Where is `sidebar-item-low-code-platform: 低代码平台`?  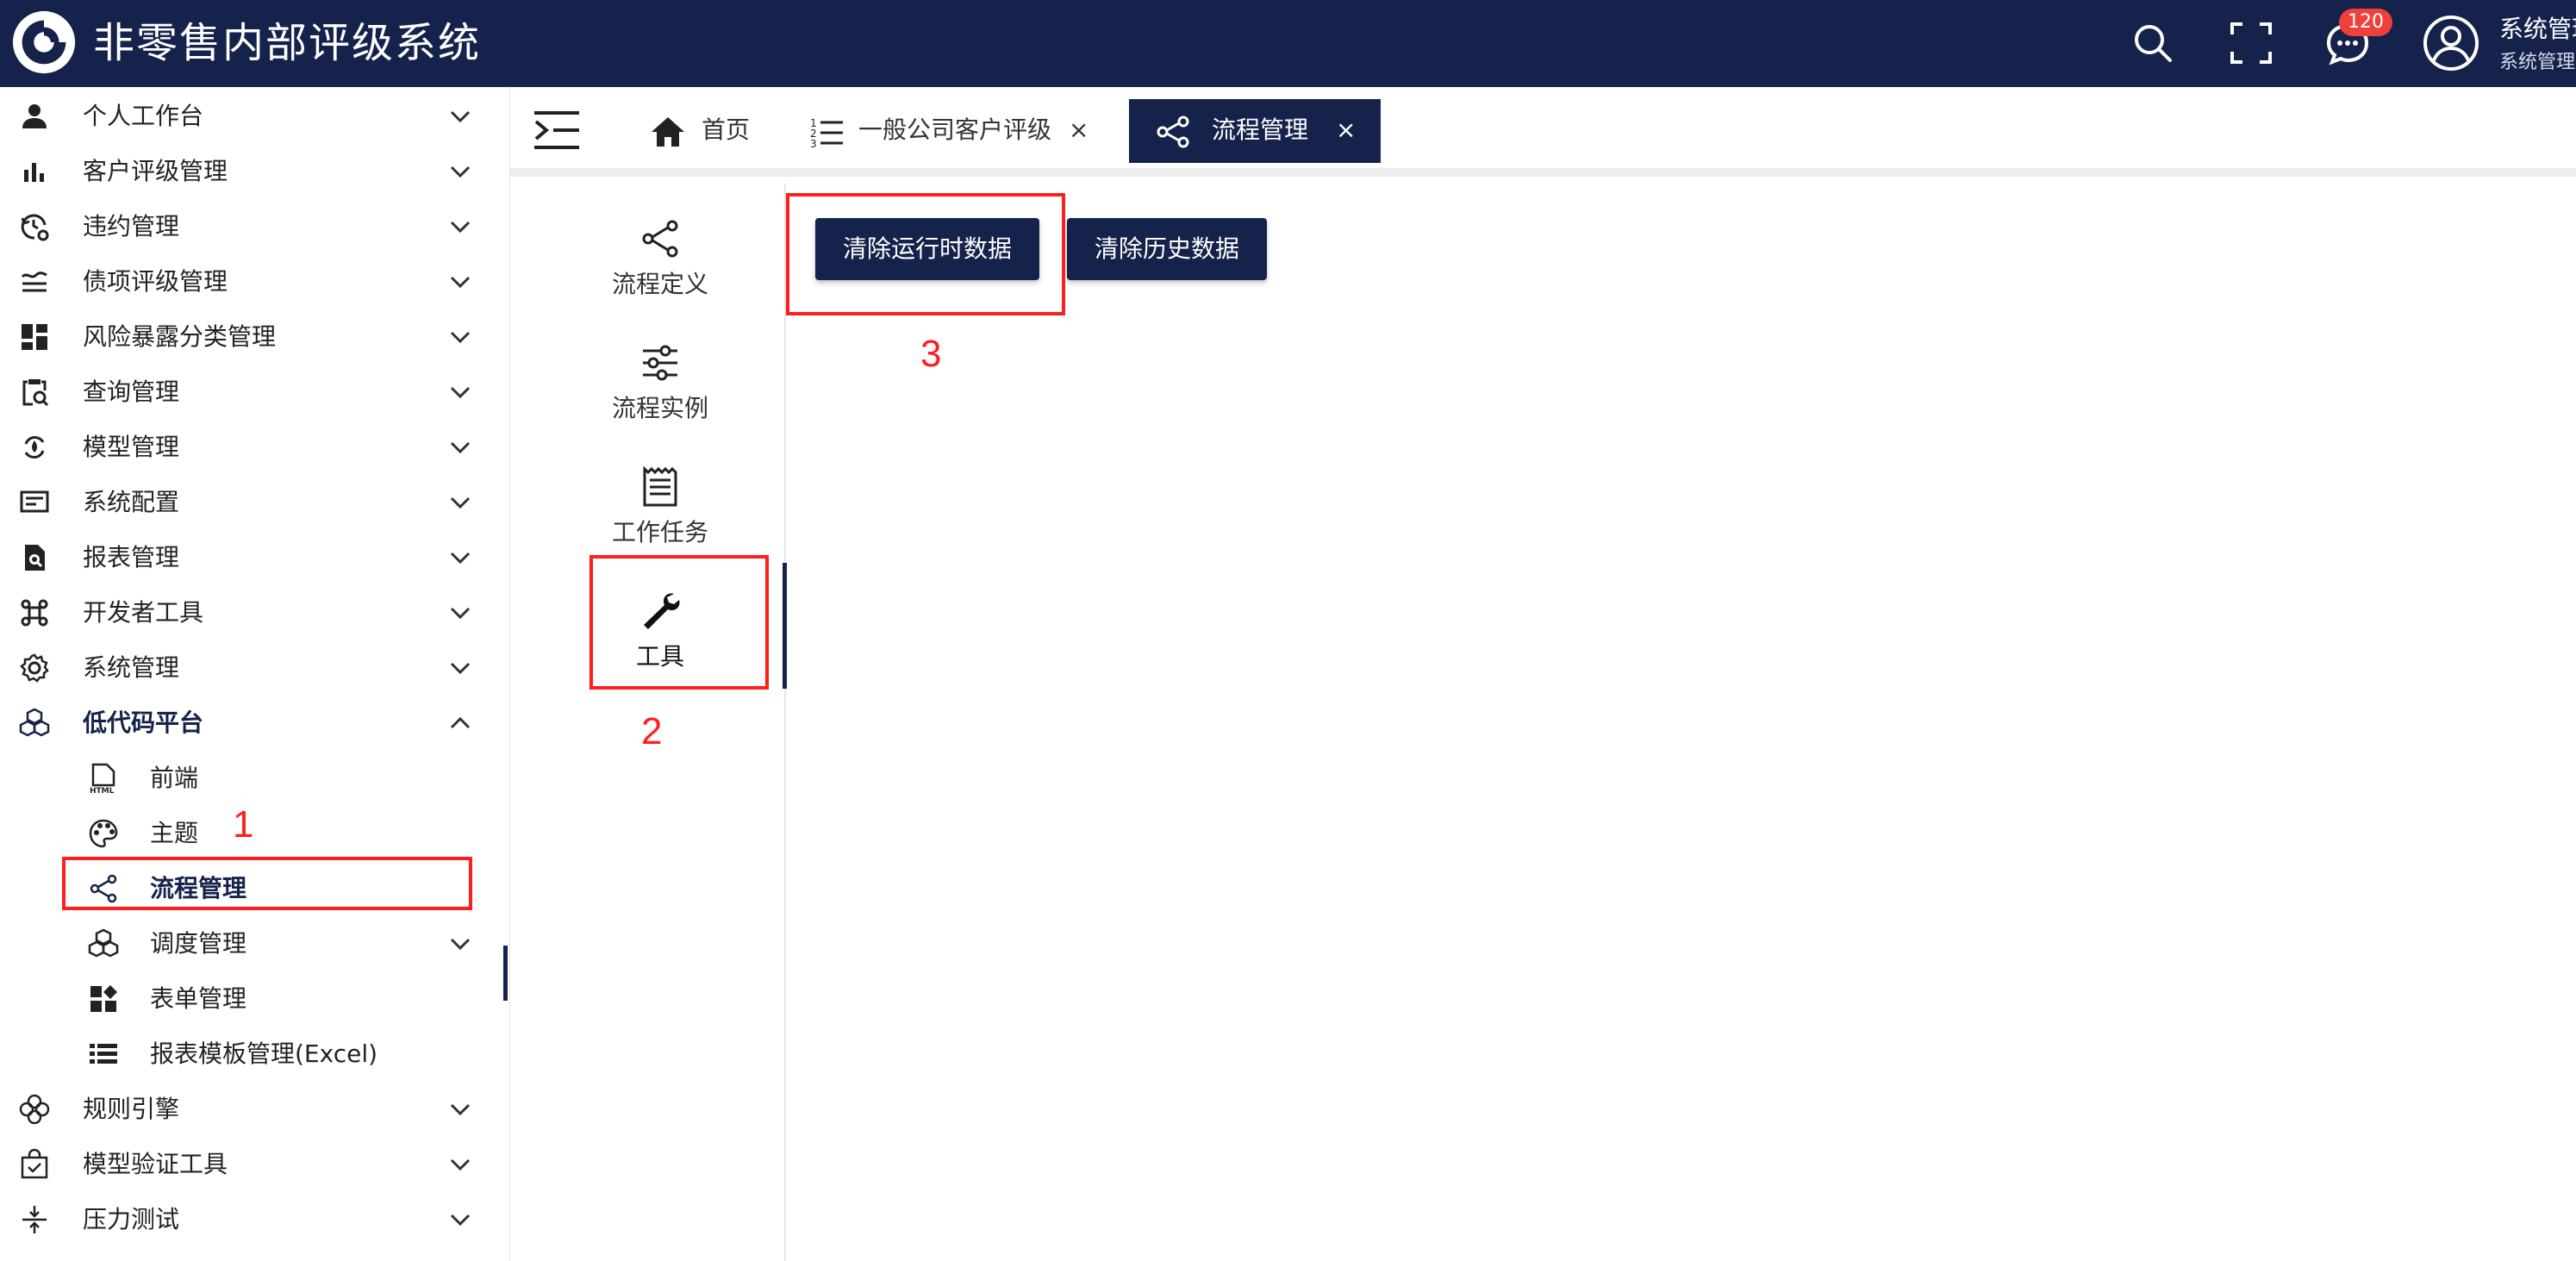 sidebar-item-low-code-platform: 低代码平台 is located at coordinates (250, 724).